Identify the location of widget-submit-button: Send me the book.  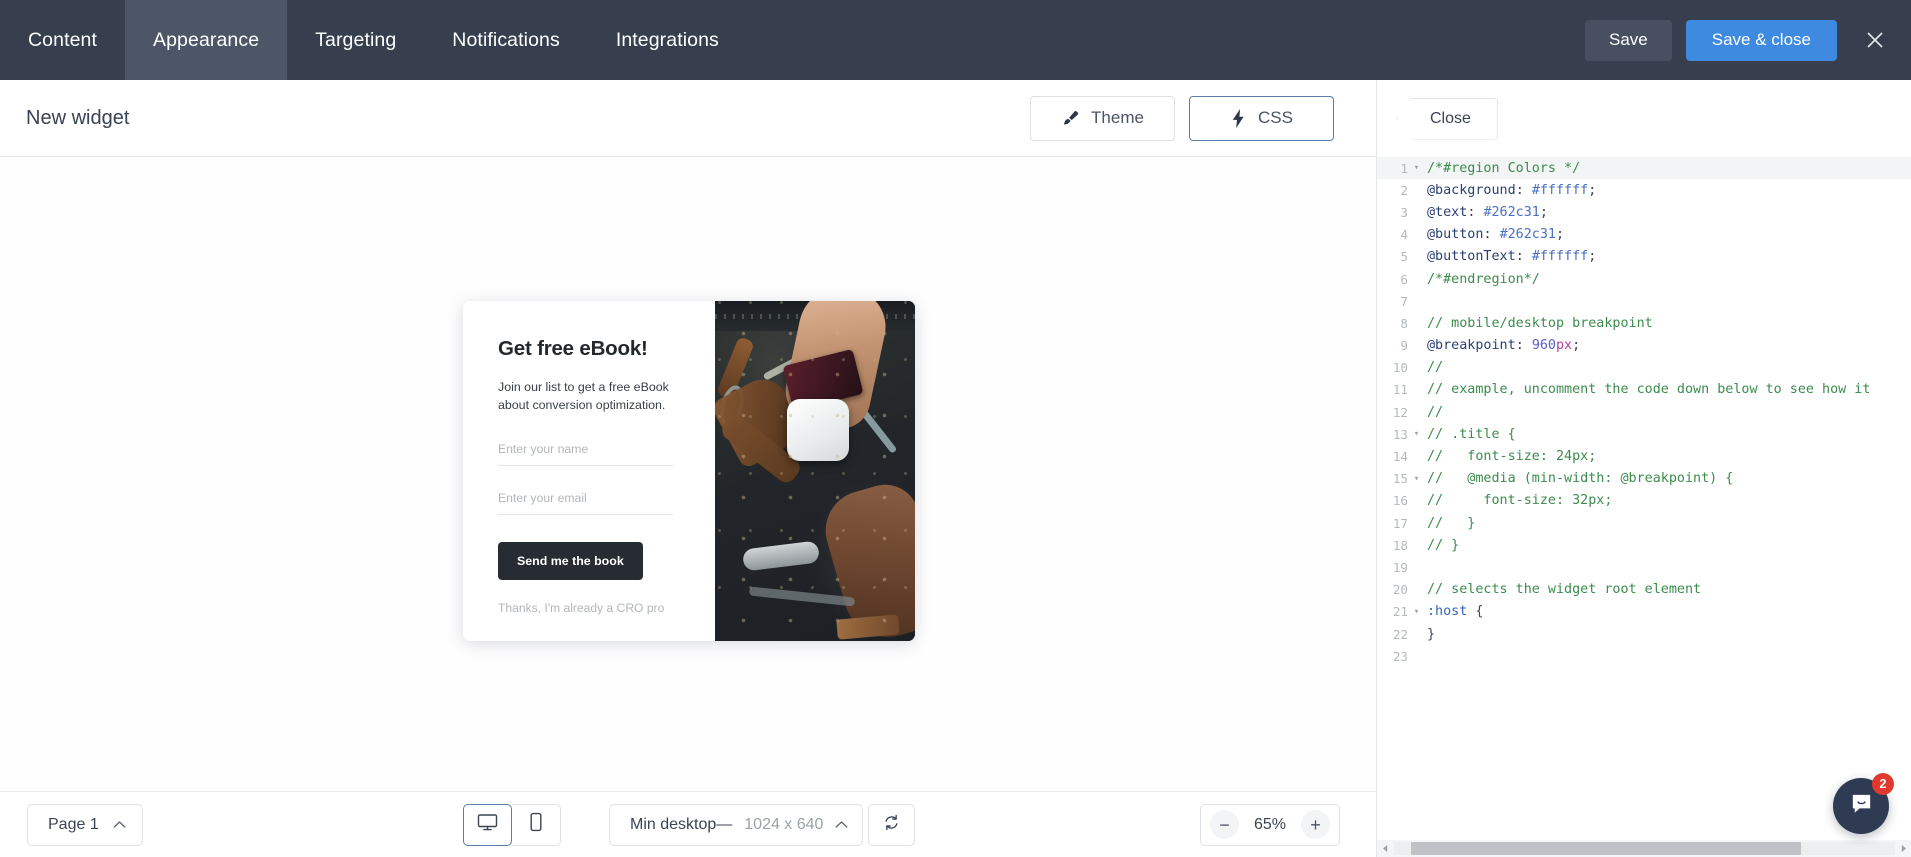
(570, 560).